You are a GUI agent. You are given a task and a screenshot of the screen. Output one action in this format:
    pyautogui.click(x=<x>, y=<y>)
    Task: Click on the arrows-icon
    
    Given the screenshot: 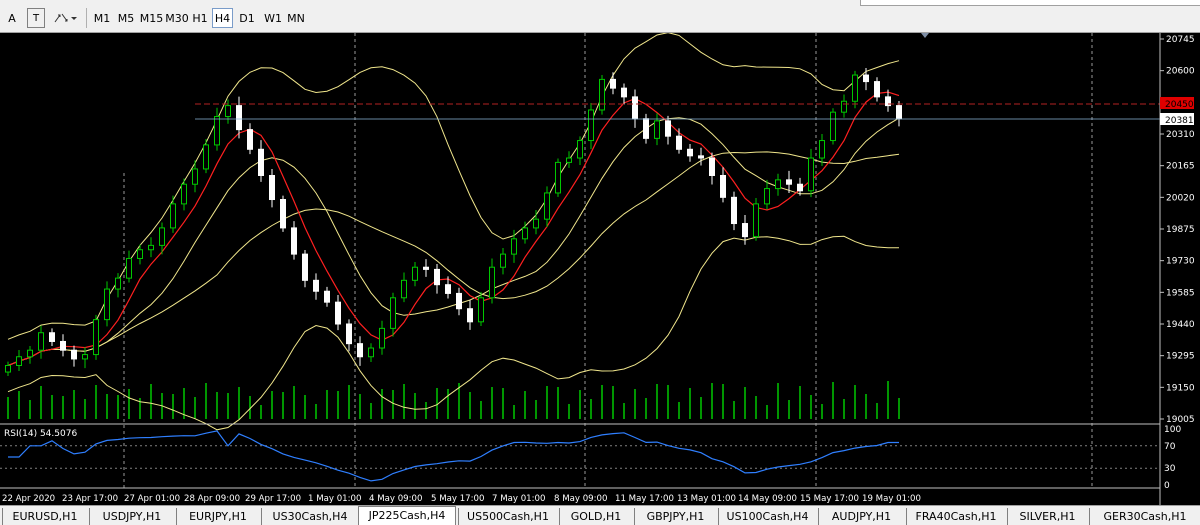 What is the action you would take?
    pyautogui.click(x=65, y=18)
    